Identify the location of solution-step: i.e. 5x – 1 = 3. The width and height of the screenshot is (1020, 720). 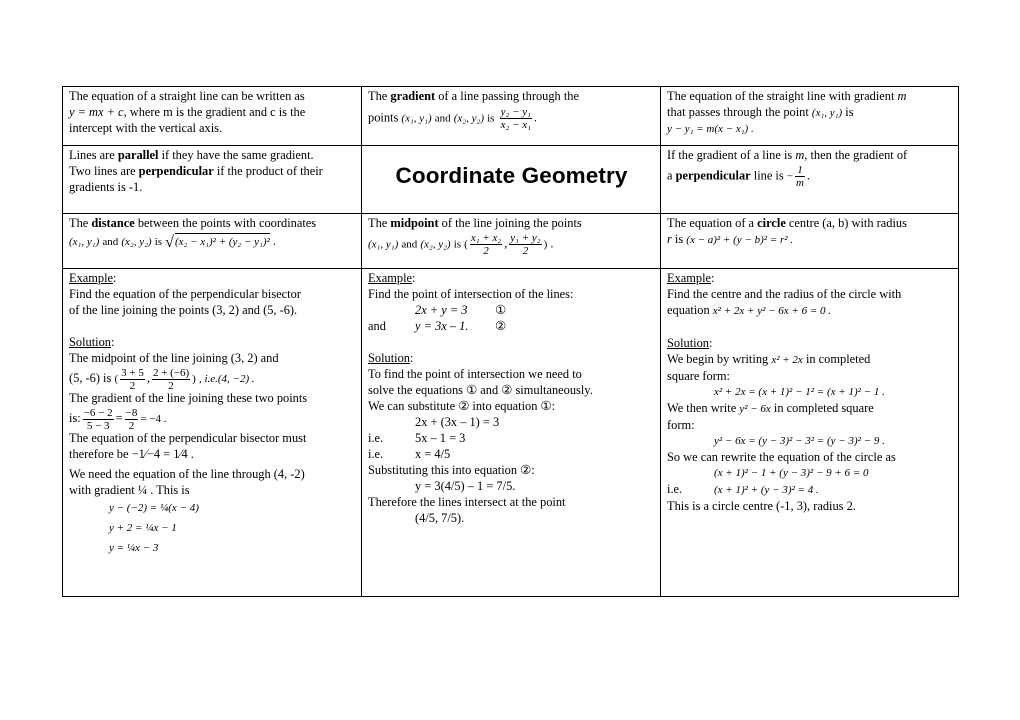
(512, 438).